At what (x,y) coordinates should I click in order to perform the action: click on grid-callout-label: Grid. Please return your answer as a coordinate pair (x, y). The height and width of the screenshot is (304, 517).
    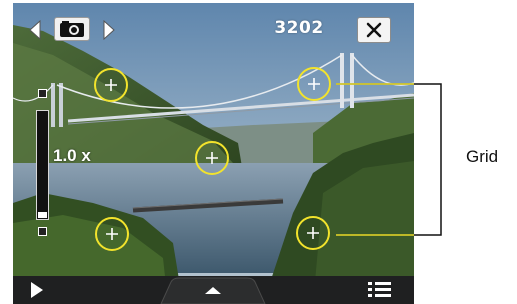
    Looking at the image, I should click on (482, 156).